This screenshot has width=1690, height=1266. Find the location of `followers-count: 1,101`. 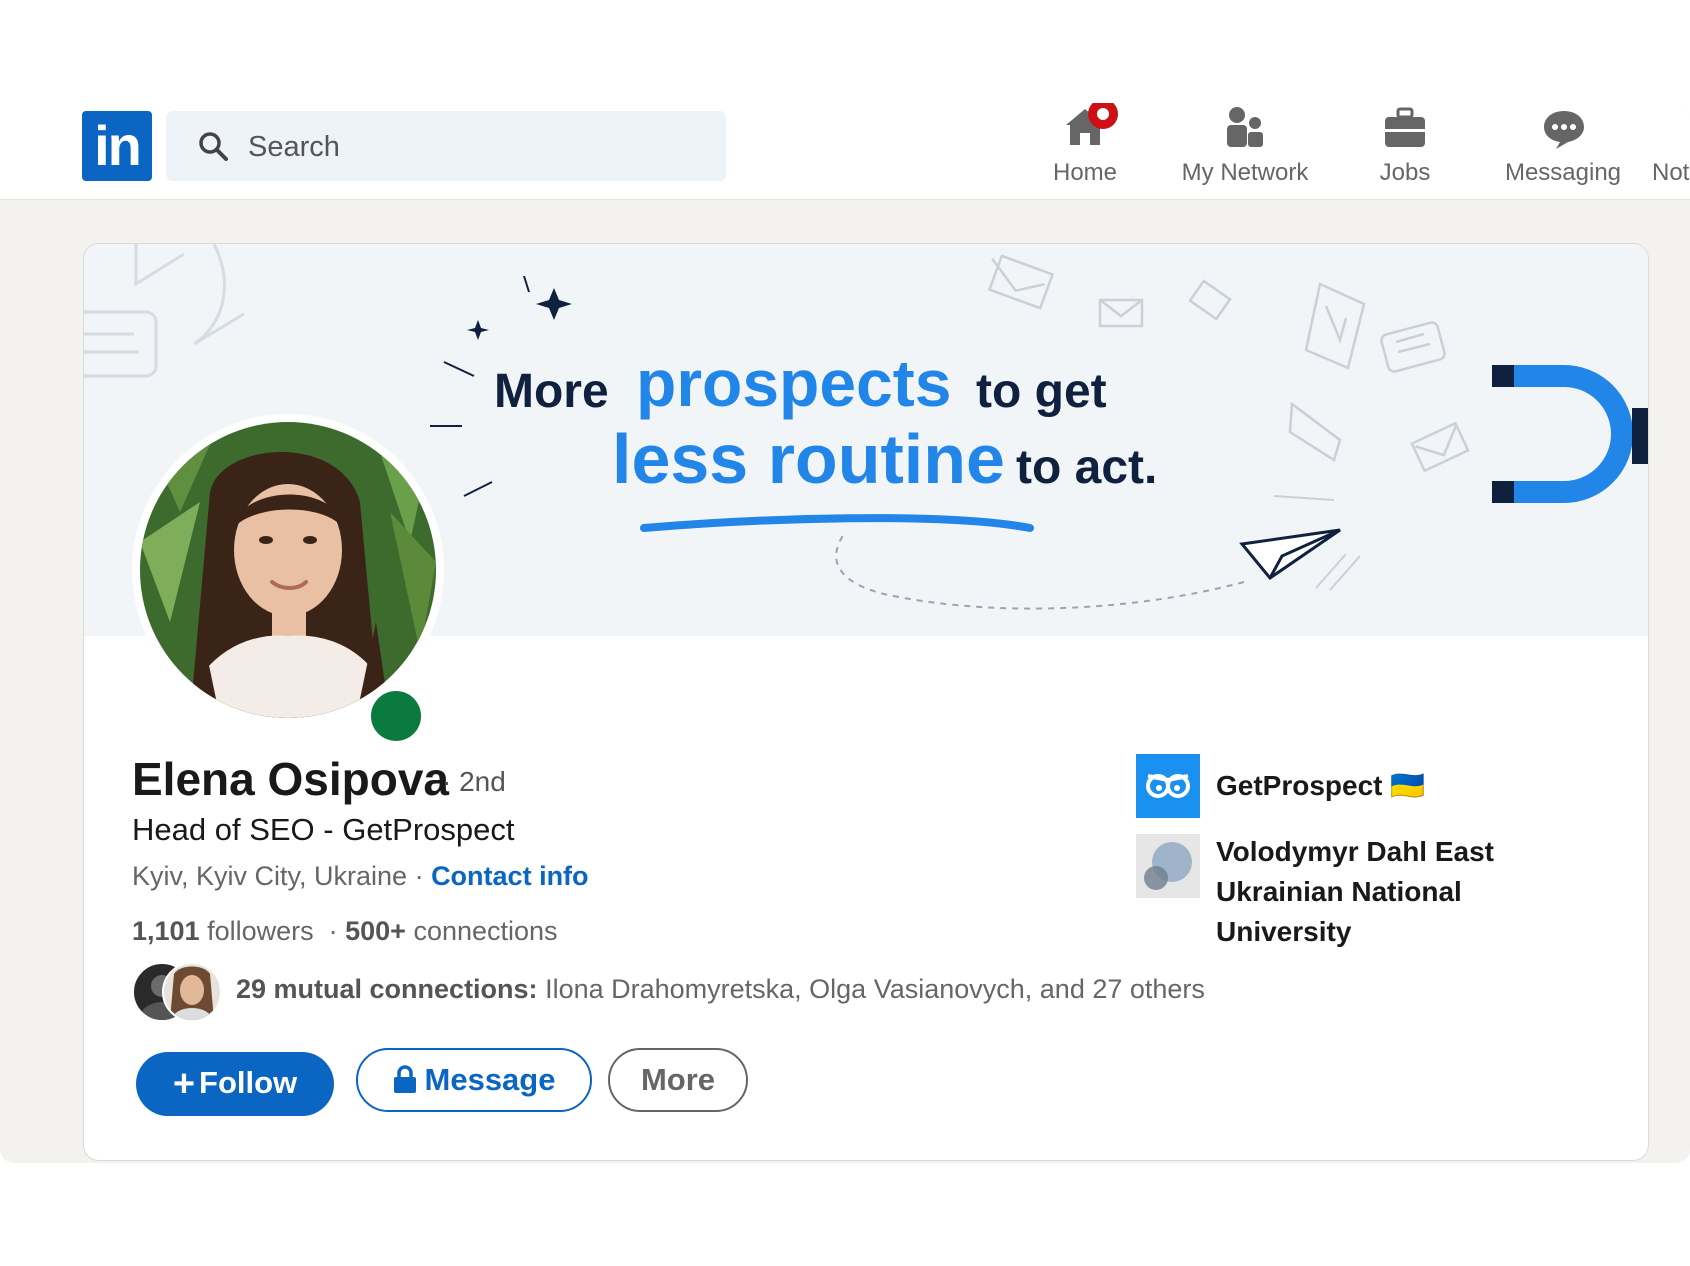

followers-count: 1,101 is located at coordinates (166, 931).